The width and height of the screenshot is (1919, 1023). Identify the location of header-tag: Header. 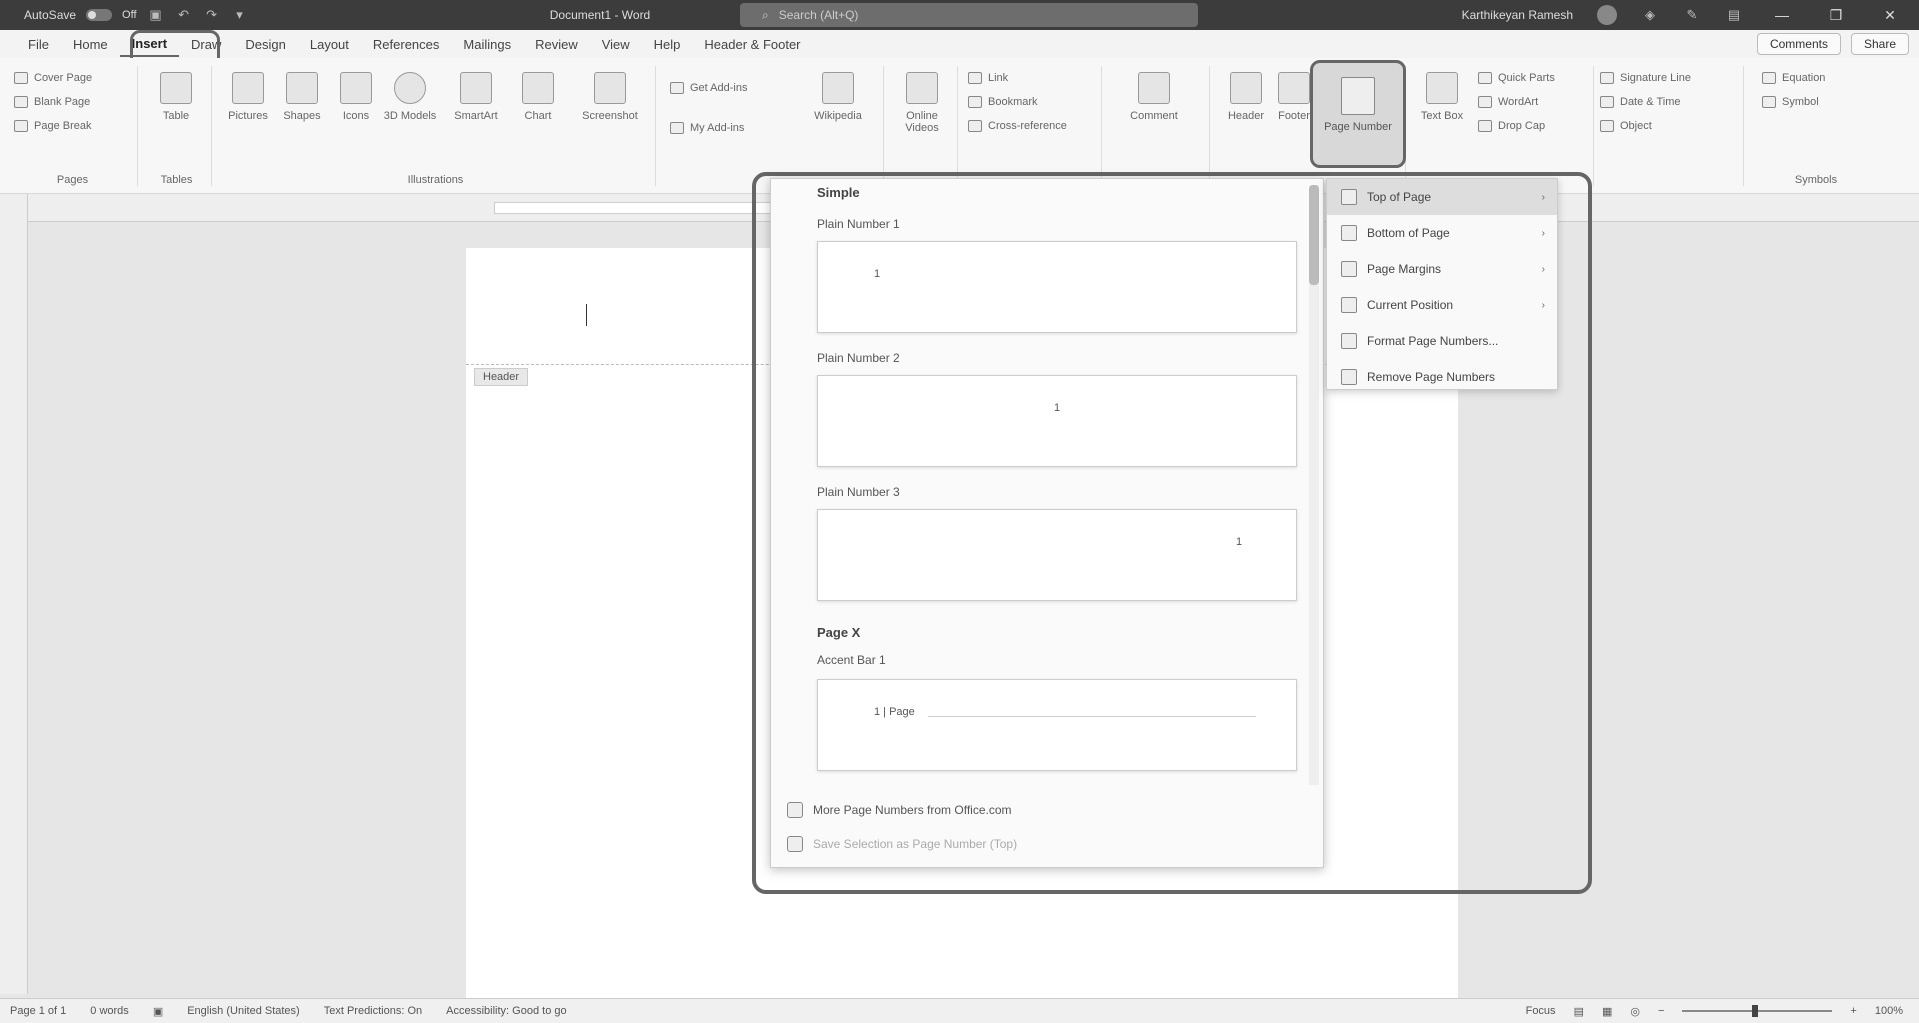
(501, 377).